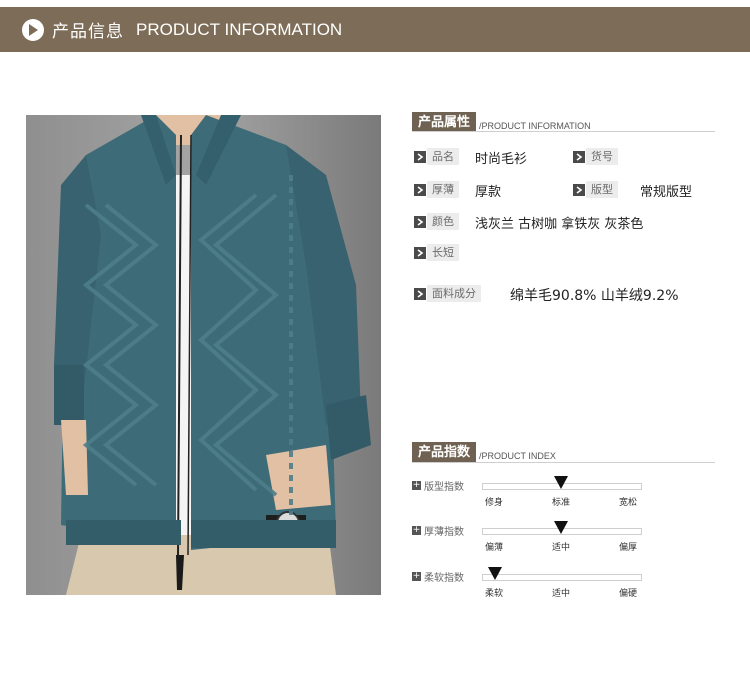 This screenshot has width=750, height=684. Describe the element at coordinates (562, 587) in the screenshot. I see `index-row: + 柔软指数柔软 适中 偏硬` at that location.